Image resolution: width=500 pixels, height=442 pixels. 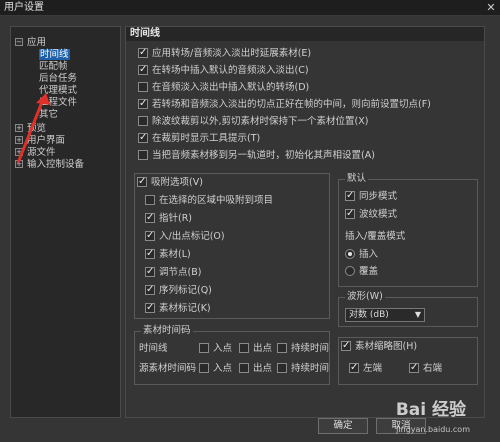 What do you see at coordinates (215, 369) in the screenshot?
I see `source-in: 入点` at bounding box center [215, 369].